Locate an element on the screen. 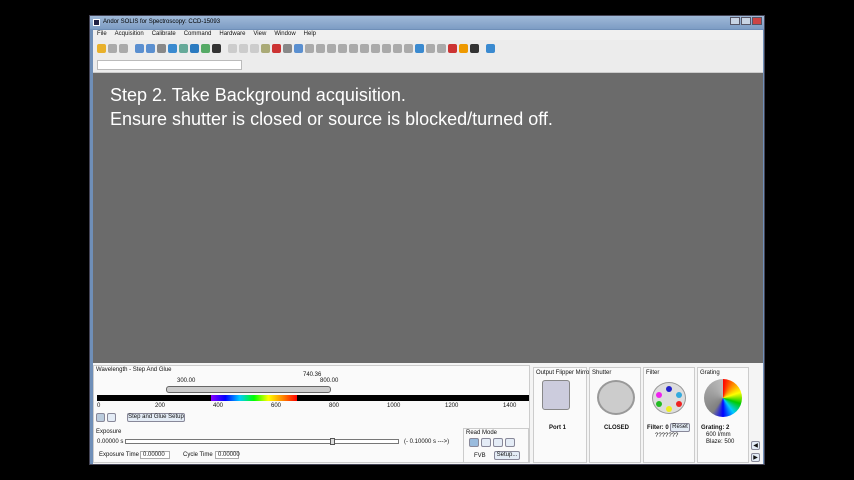  minimize-button is located at coordinates (735, 21).